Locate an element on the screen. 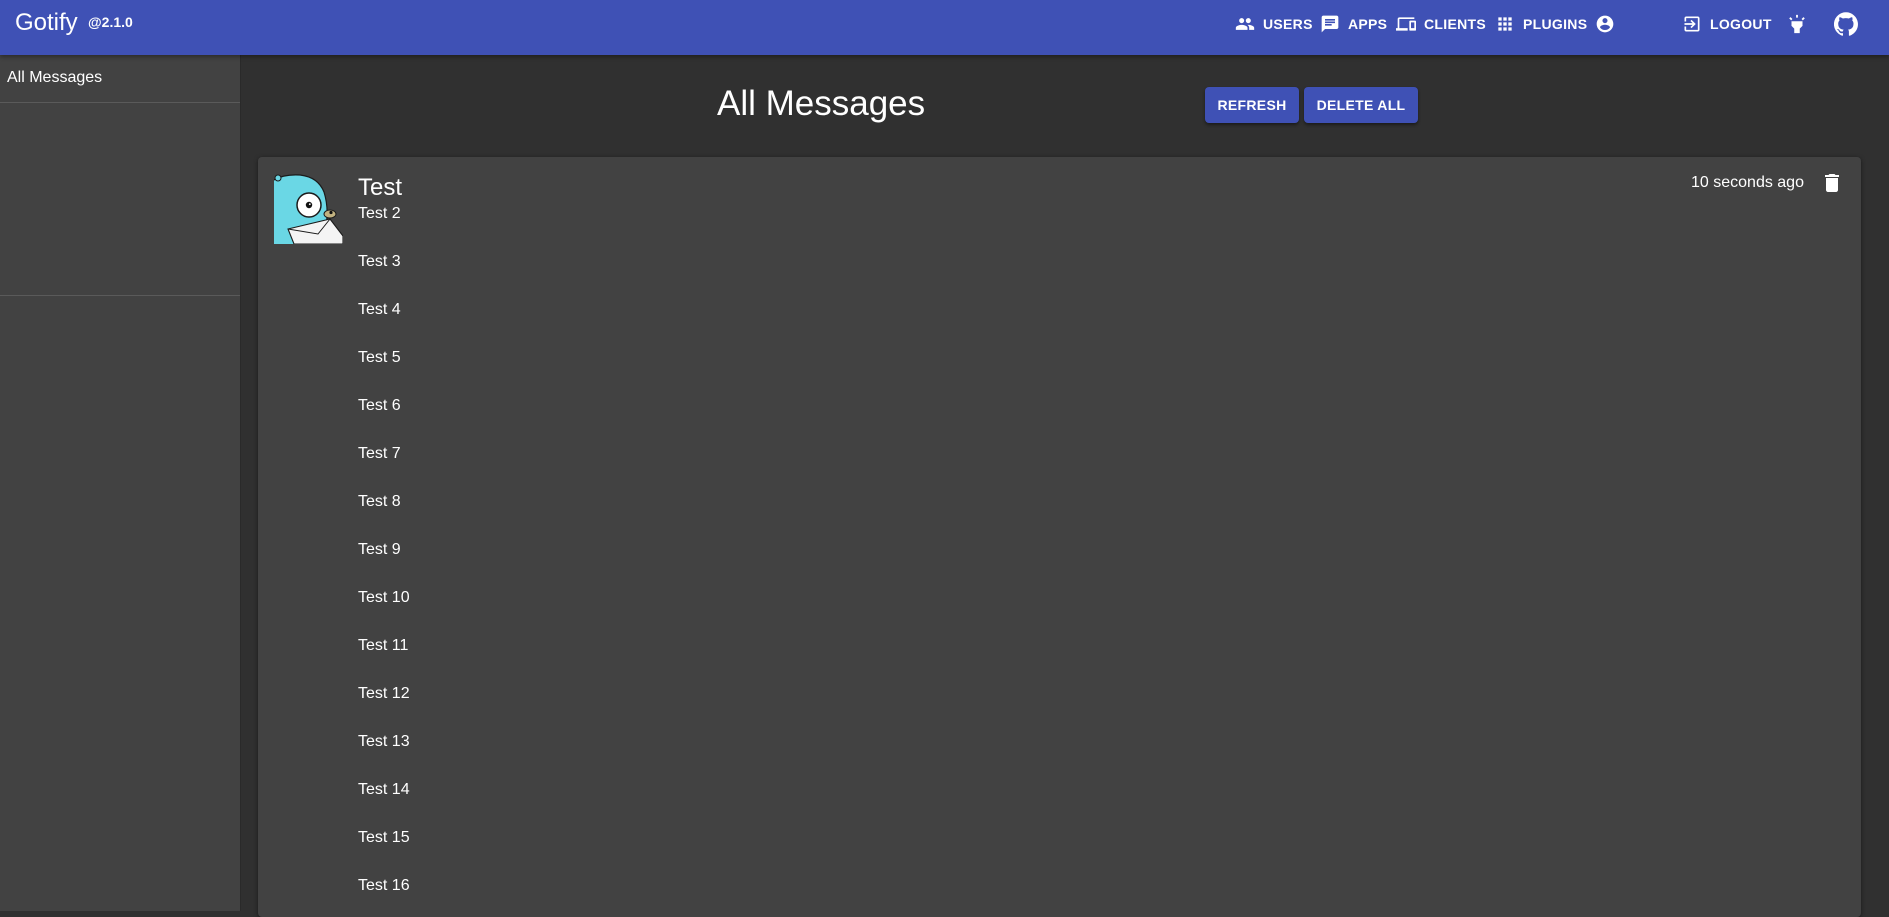 Image resolution: width=1889 pixels, height=917 pixels. github-icon is located at coordinates (1846, 24).